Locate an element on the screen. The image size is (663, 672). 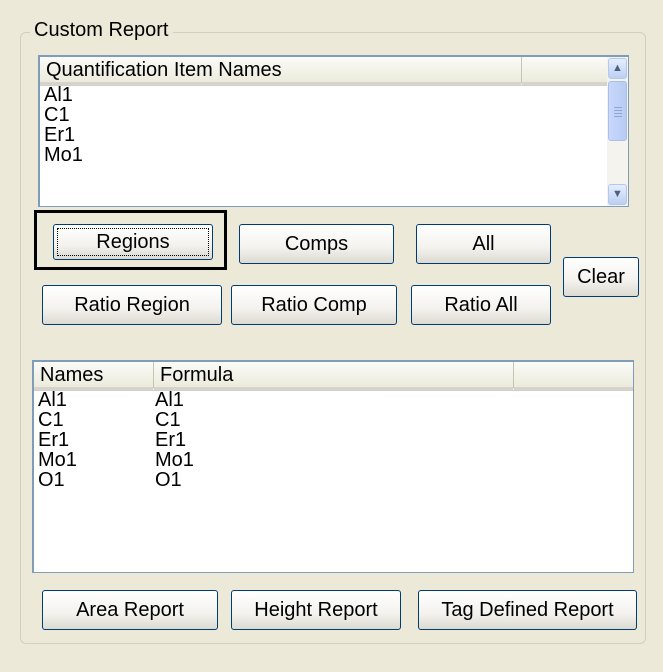
formula-cell: C1 is located at coordinates (168, 420).